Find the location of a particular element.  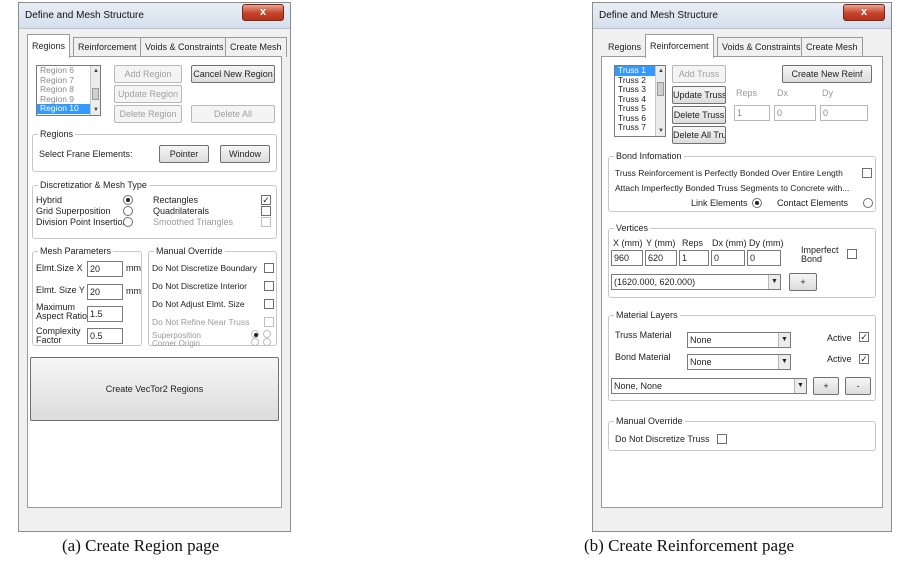

aspect-ratio-label-2: Aspect Ratio is located at coordinates (62, 316).